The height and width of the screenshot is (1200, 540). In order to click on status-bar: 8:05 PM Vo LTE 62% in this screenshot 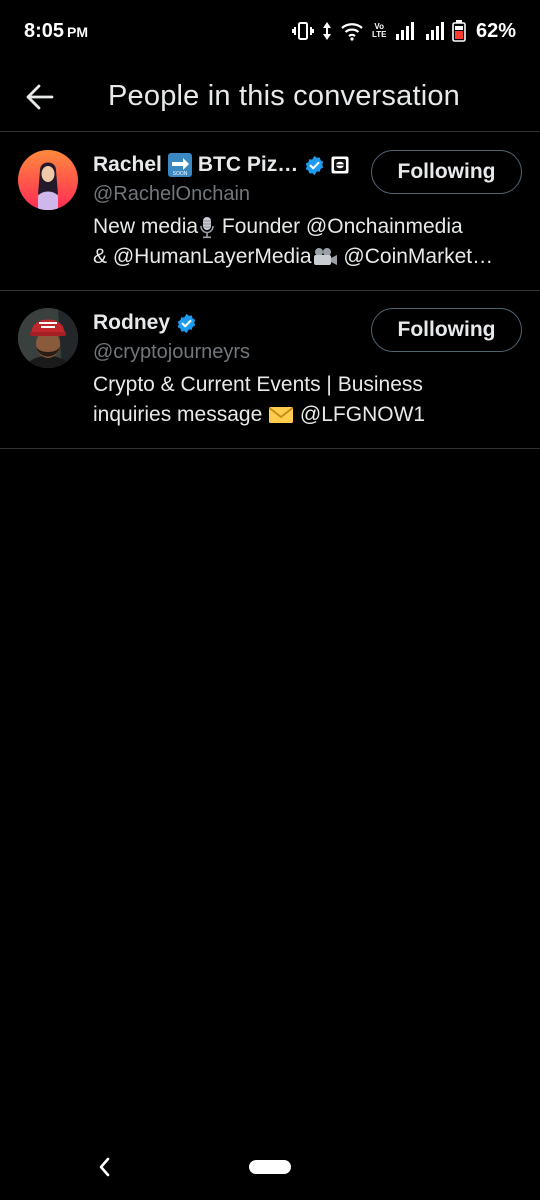, I will do `click(270, 31)`.